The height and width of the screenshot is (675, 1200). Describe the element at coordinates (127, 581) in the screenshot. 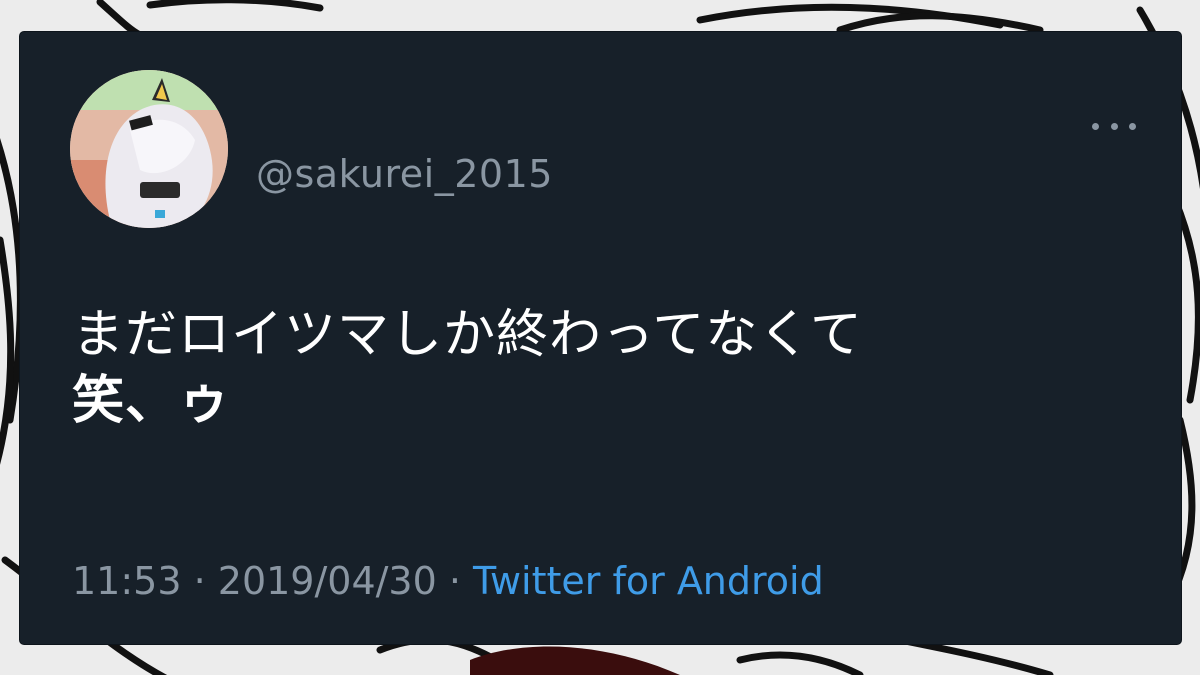

I see `tweet-time: 11:53` at that location.